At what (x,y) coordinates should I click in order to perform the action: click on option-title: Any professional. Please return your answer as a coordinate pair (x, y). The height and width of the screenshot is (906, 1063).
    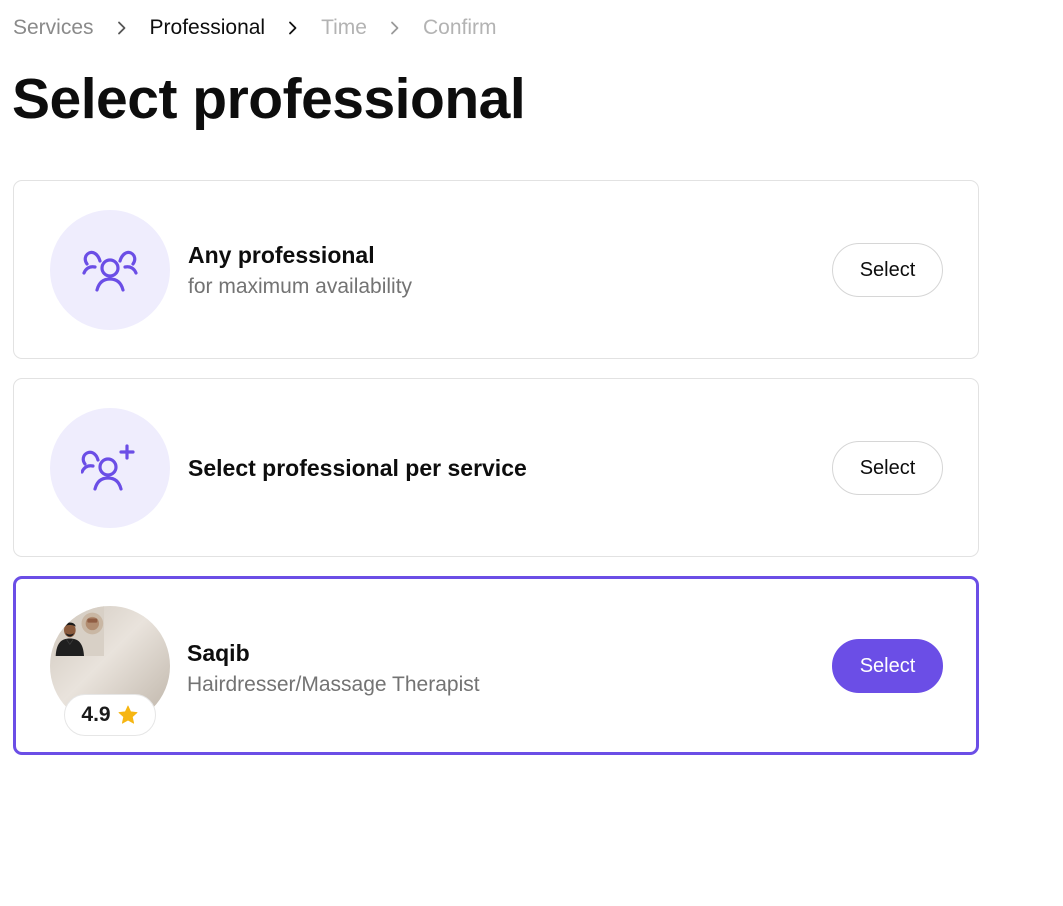
    Looking at the image, I should click on (281, 255).